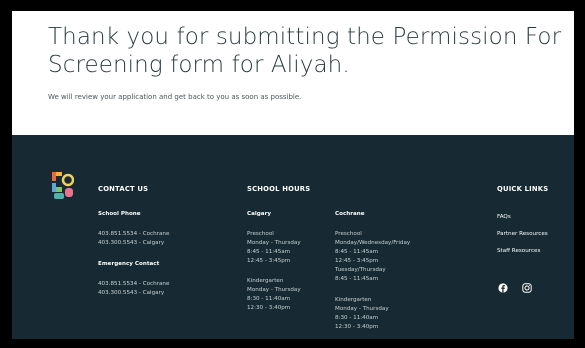  Describe the element at coordinates (274, 243) in the screenshot. I see `calgary-preschool-days: Monday - Thursday` at that location.